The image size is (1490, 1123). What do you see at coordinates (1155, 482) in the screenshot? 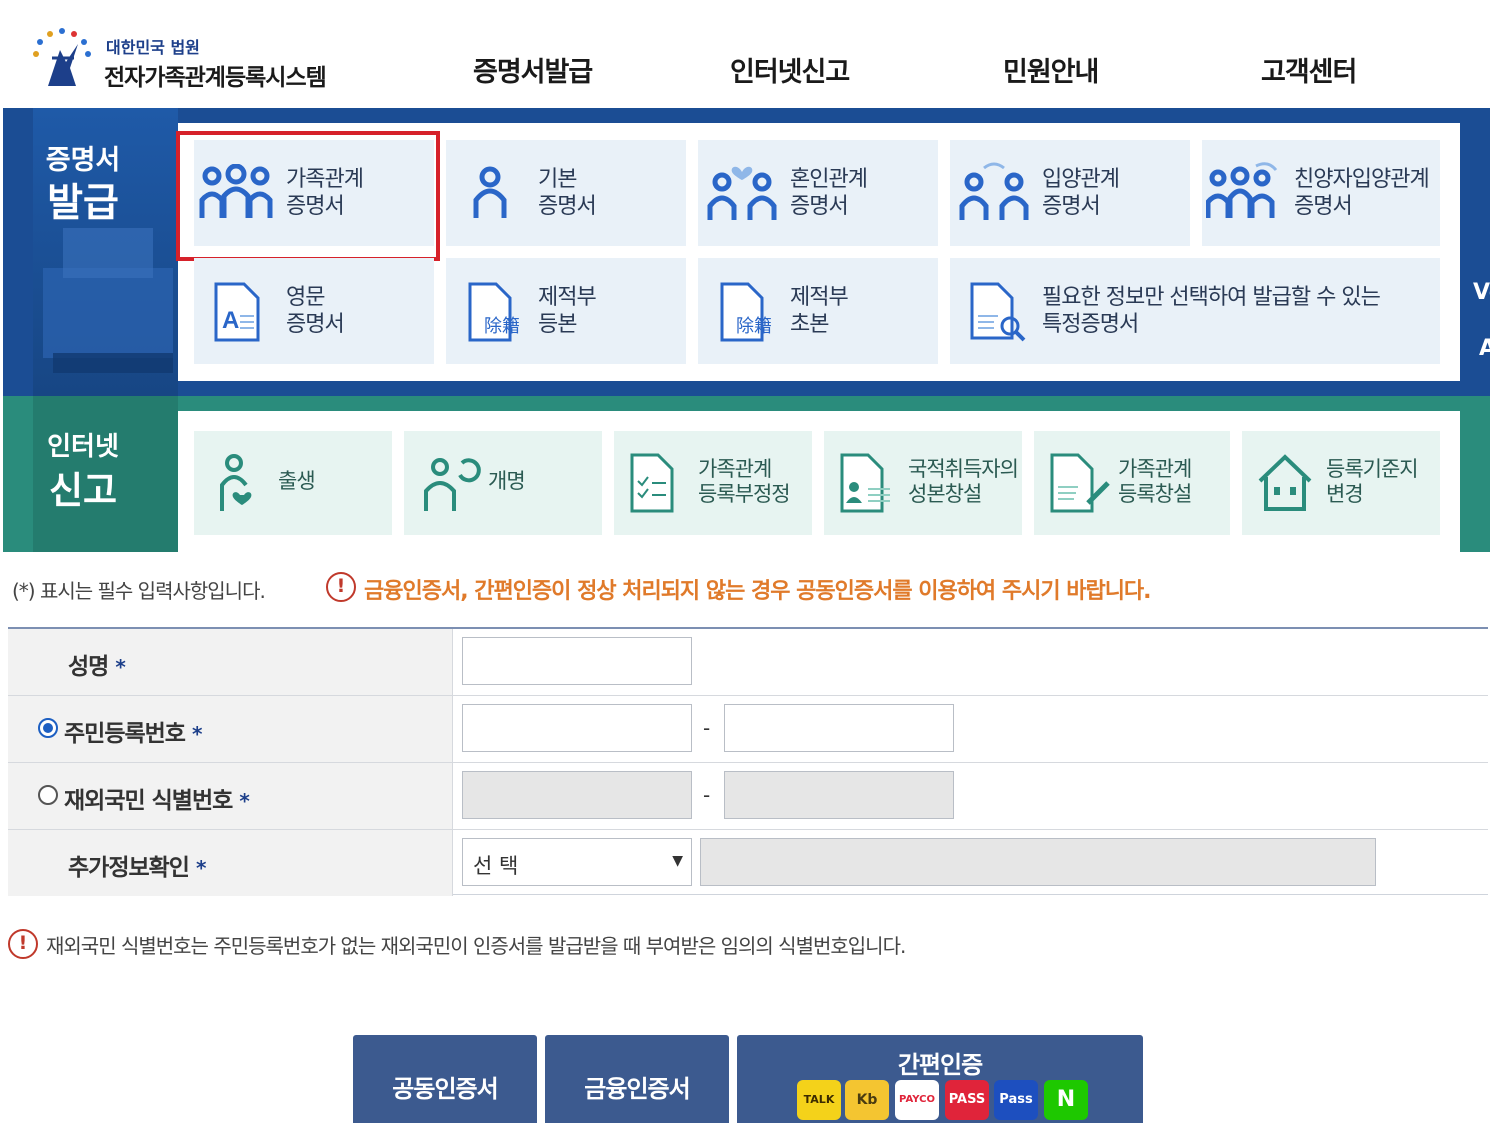
I see `tile-label: 가족관계 등록창설` at bounding box center [1155, 482].